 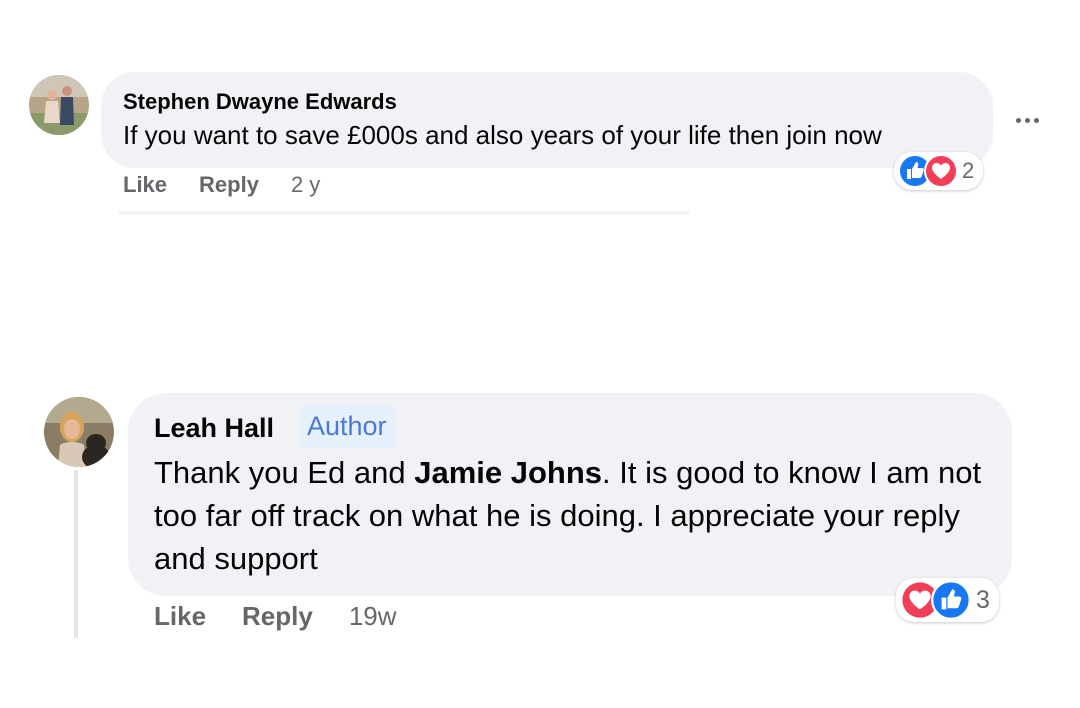 What do you see at coordinates (404, 213) in the screenshot?
I see `divider` at bounding box center [404, 213].